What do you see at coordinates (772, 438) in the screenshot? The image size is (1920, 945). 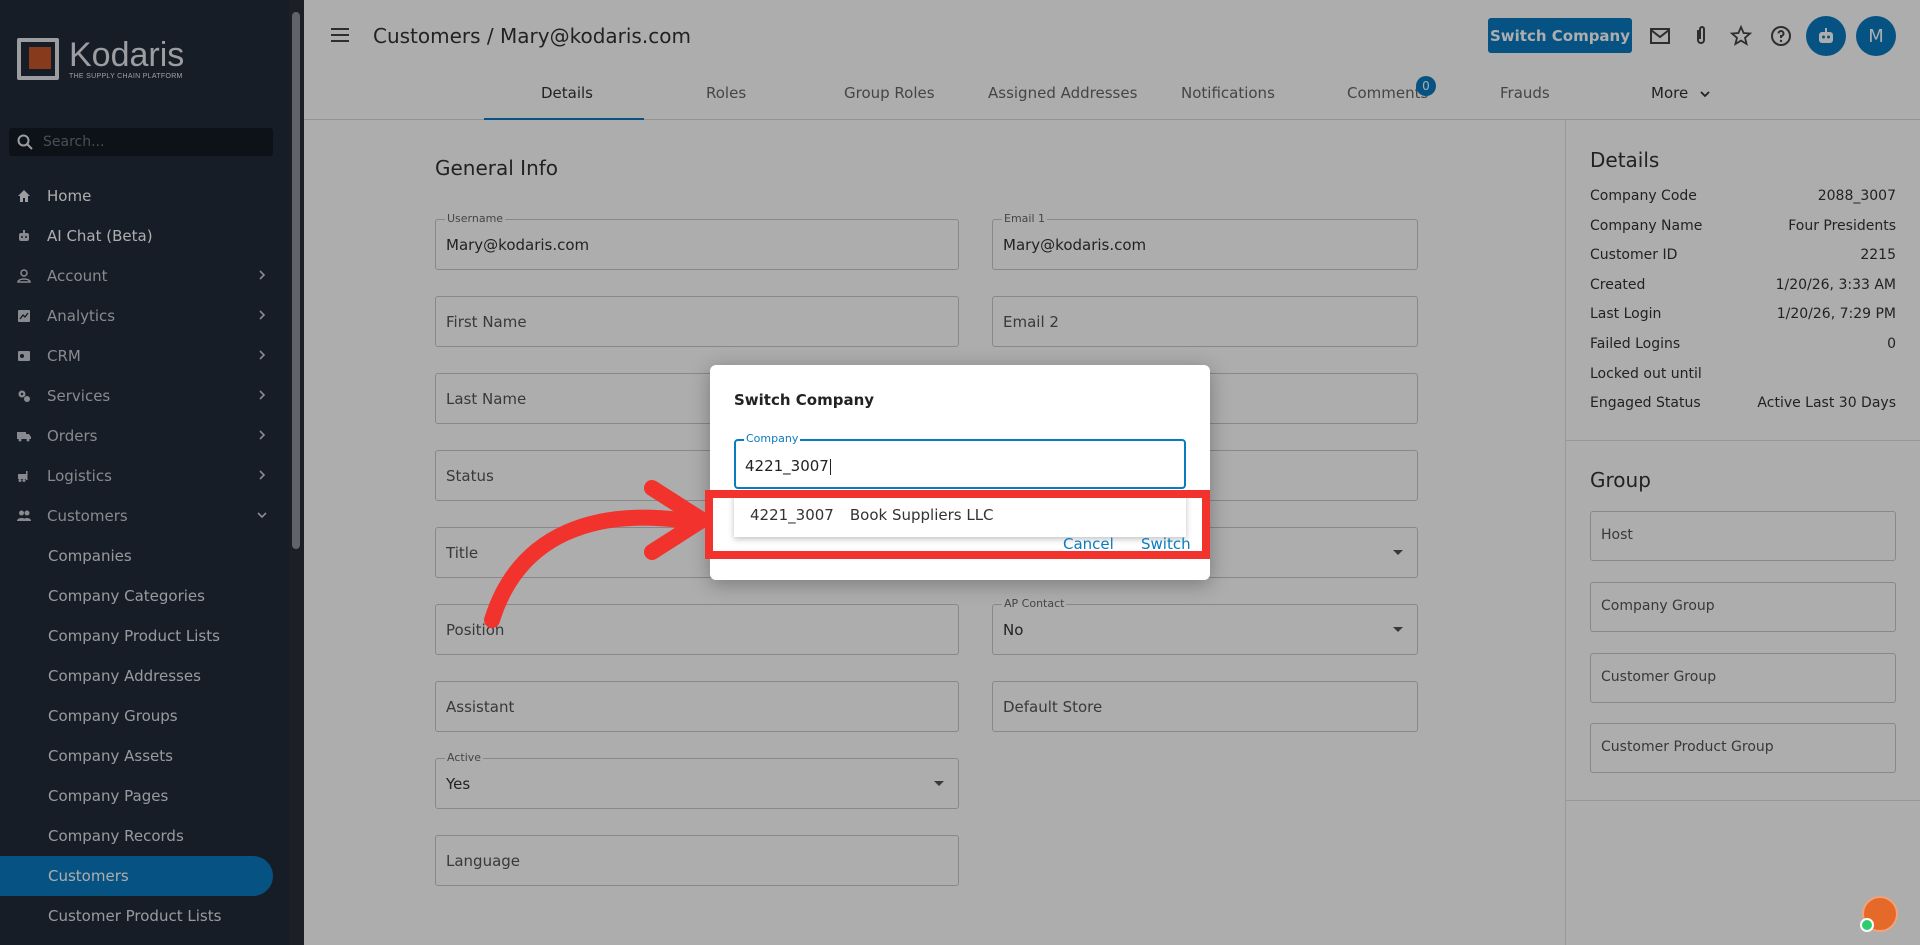 I see `company-input-label: Company` at bounding box center [772, 438].